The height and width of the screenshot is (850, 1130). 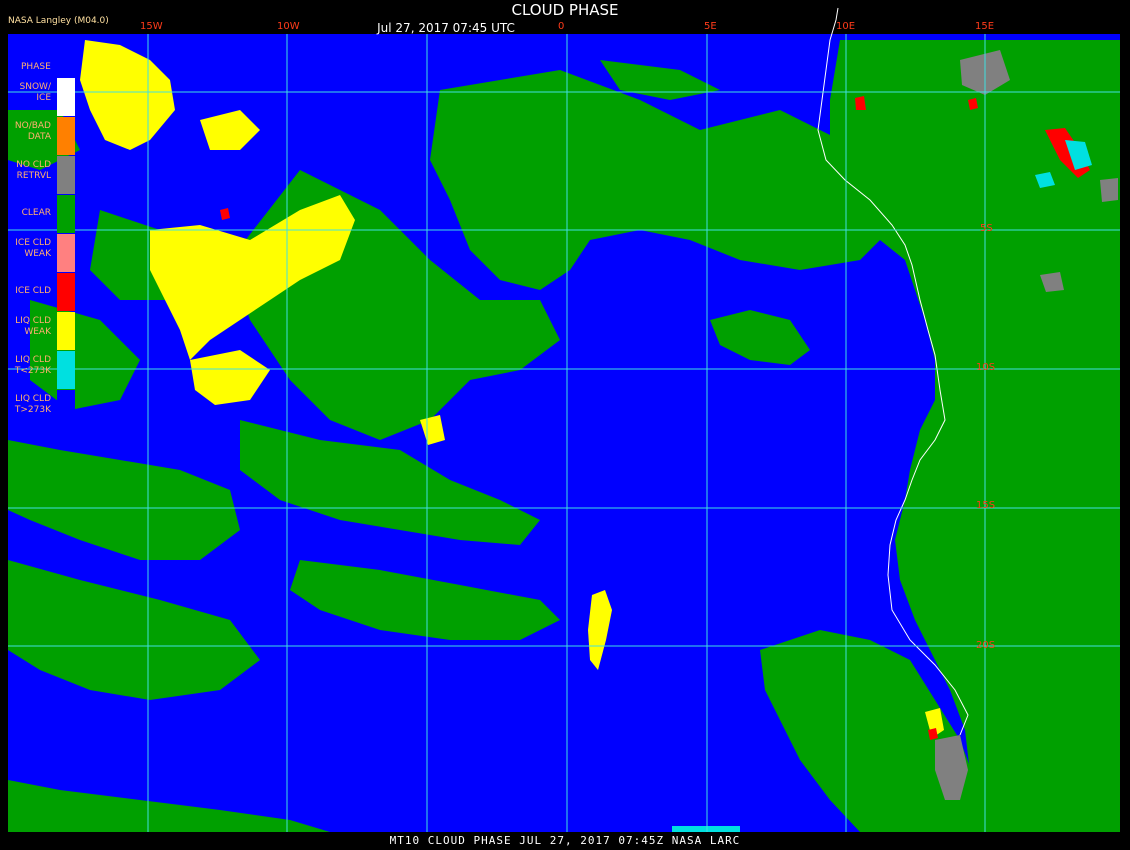 What do you see at coordinates (985, 26) in the screenshot?
I see `lon-label-15e: 15E` at bounding box center [985, 26].